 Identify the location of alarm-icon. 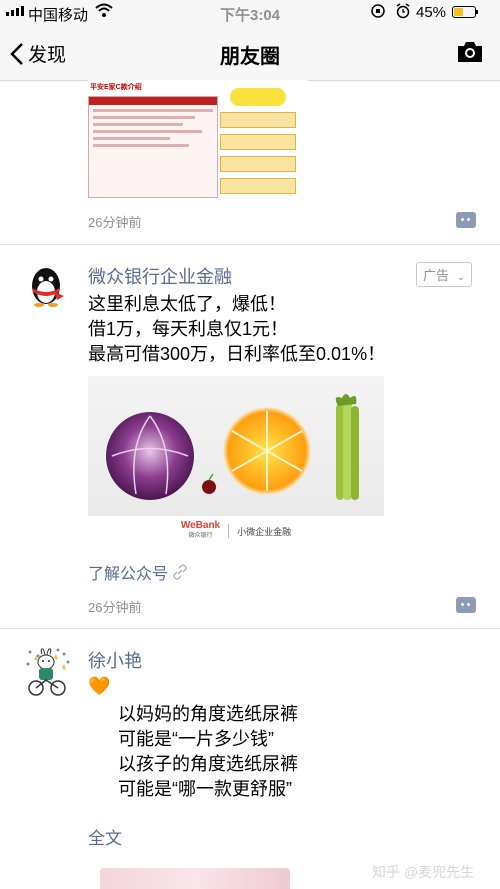
(403, 13).